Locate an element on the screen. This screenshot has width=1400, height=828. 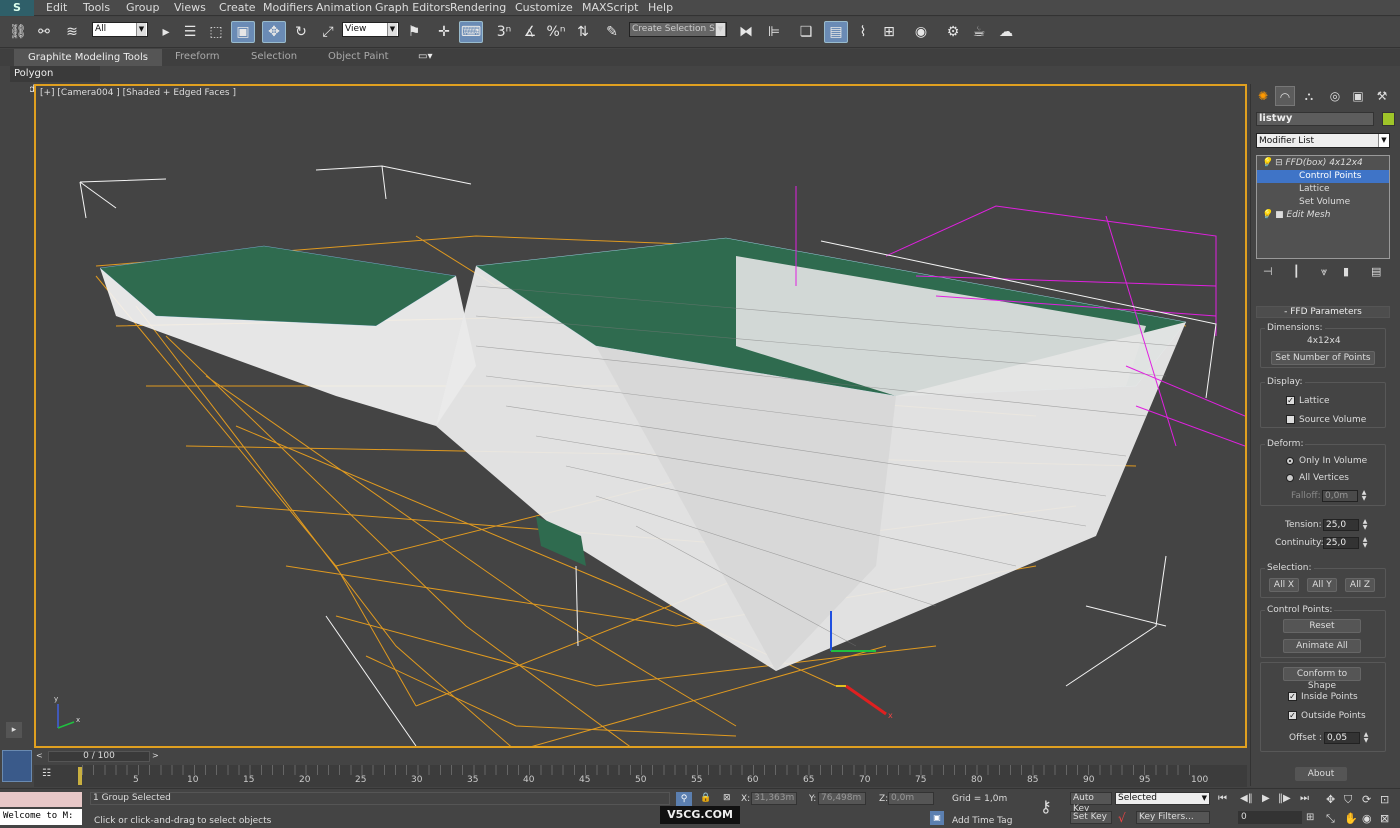
play-icon: ▶ is located at coordinates (1266, 798).